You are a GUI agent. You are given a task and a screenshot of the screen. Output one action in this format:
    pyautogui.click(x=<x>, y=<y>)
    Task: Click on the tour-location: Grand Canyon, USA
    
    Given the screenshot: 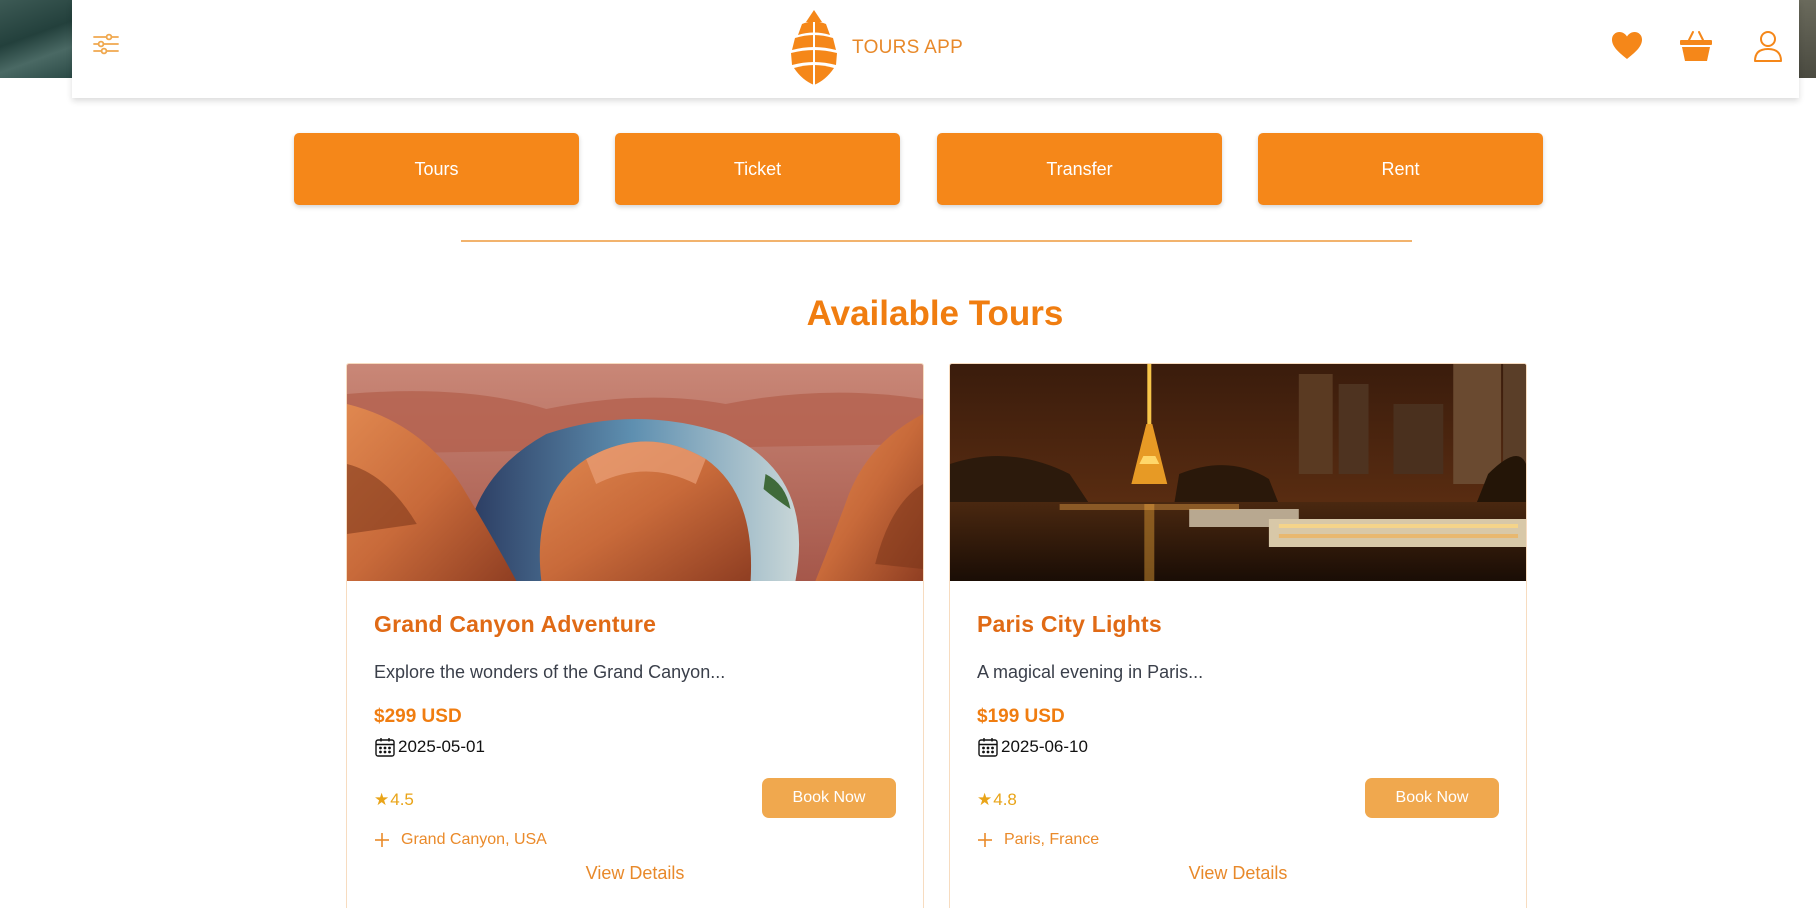 What is the action you would take?
    pyautogui.click(x=460, y=840)
    